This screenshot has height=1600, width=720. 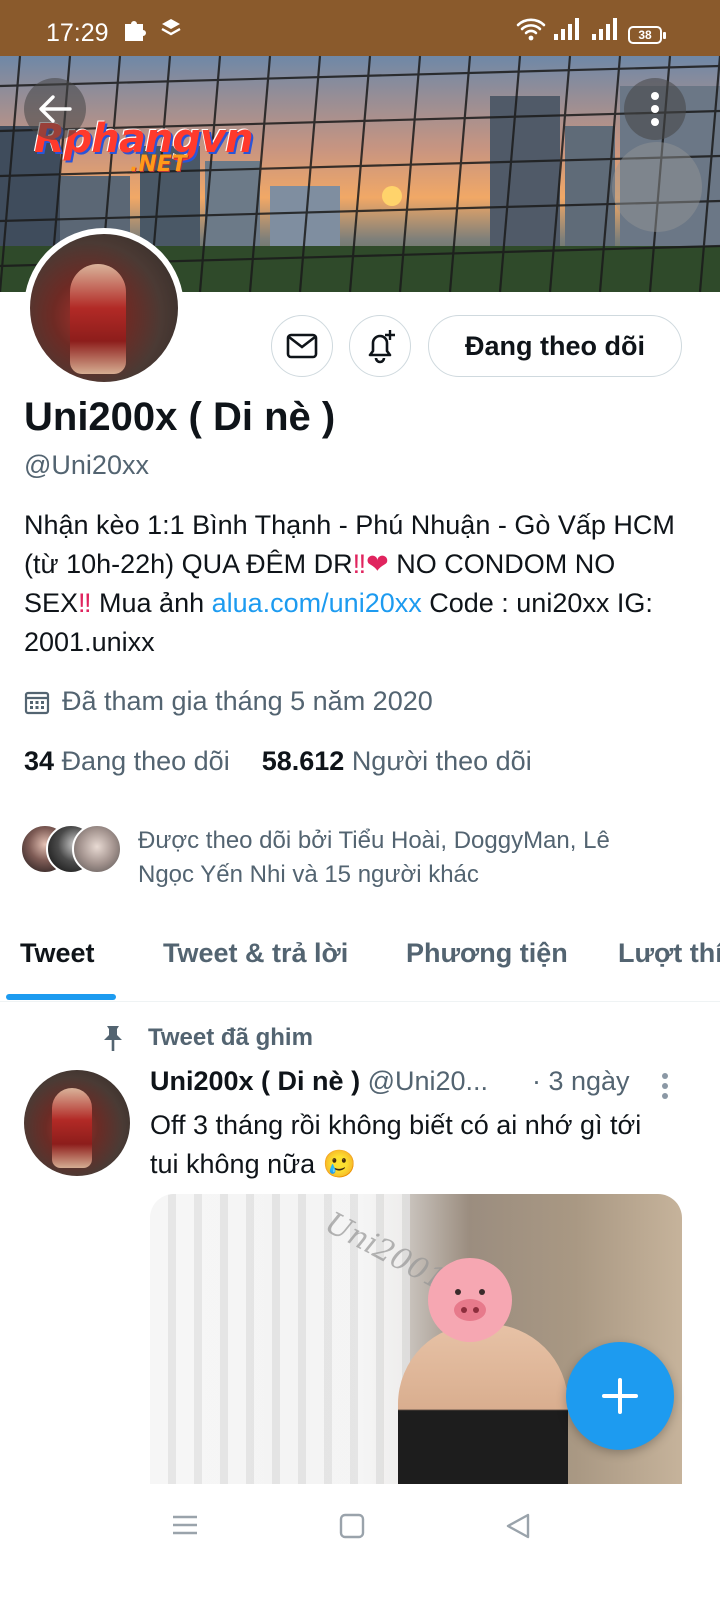 I want to click on message-button, so click(x=302, y=346).